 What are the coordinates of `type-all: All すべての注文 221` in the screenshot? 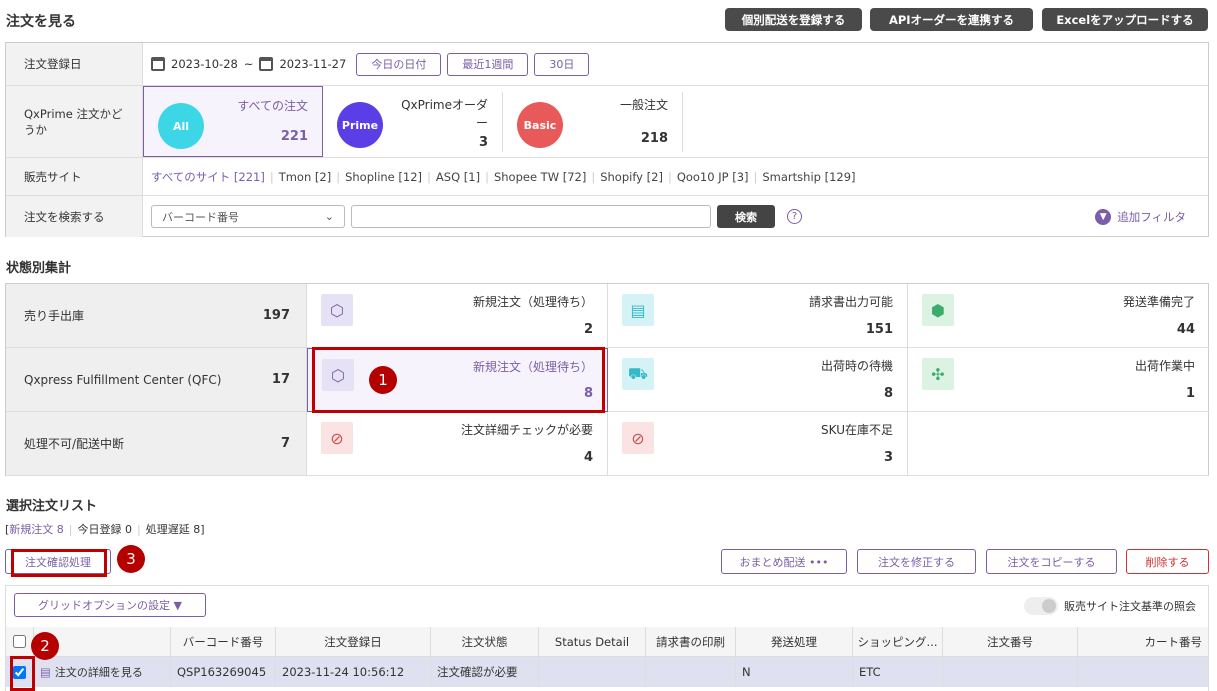 It's located at (233, 121).